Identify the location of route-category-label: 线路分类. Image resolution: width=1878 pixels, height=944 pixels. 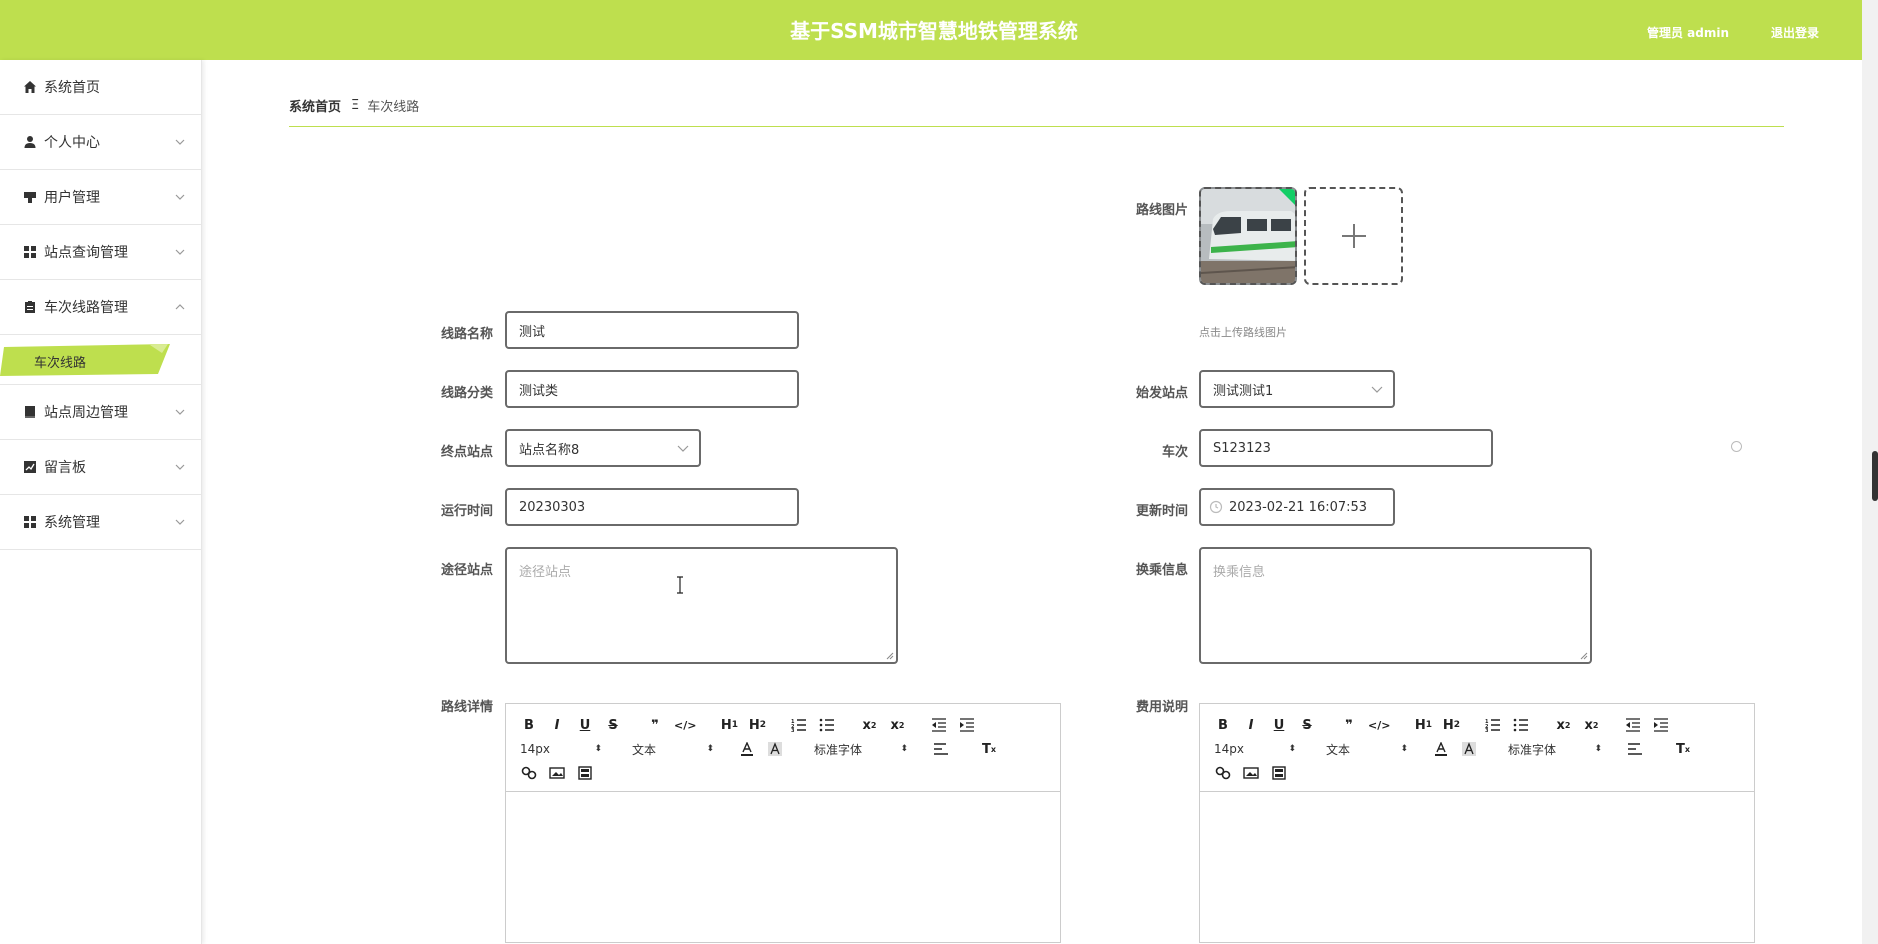
(466, 393).